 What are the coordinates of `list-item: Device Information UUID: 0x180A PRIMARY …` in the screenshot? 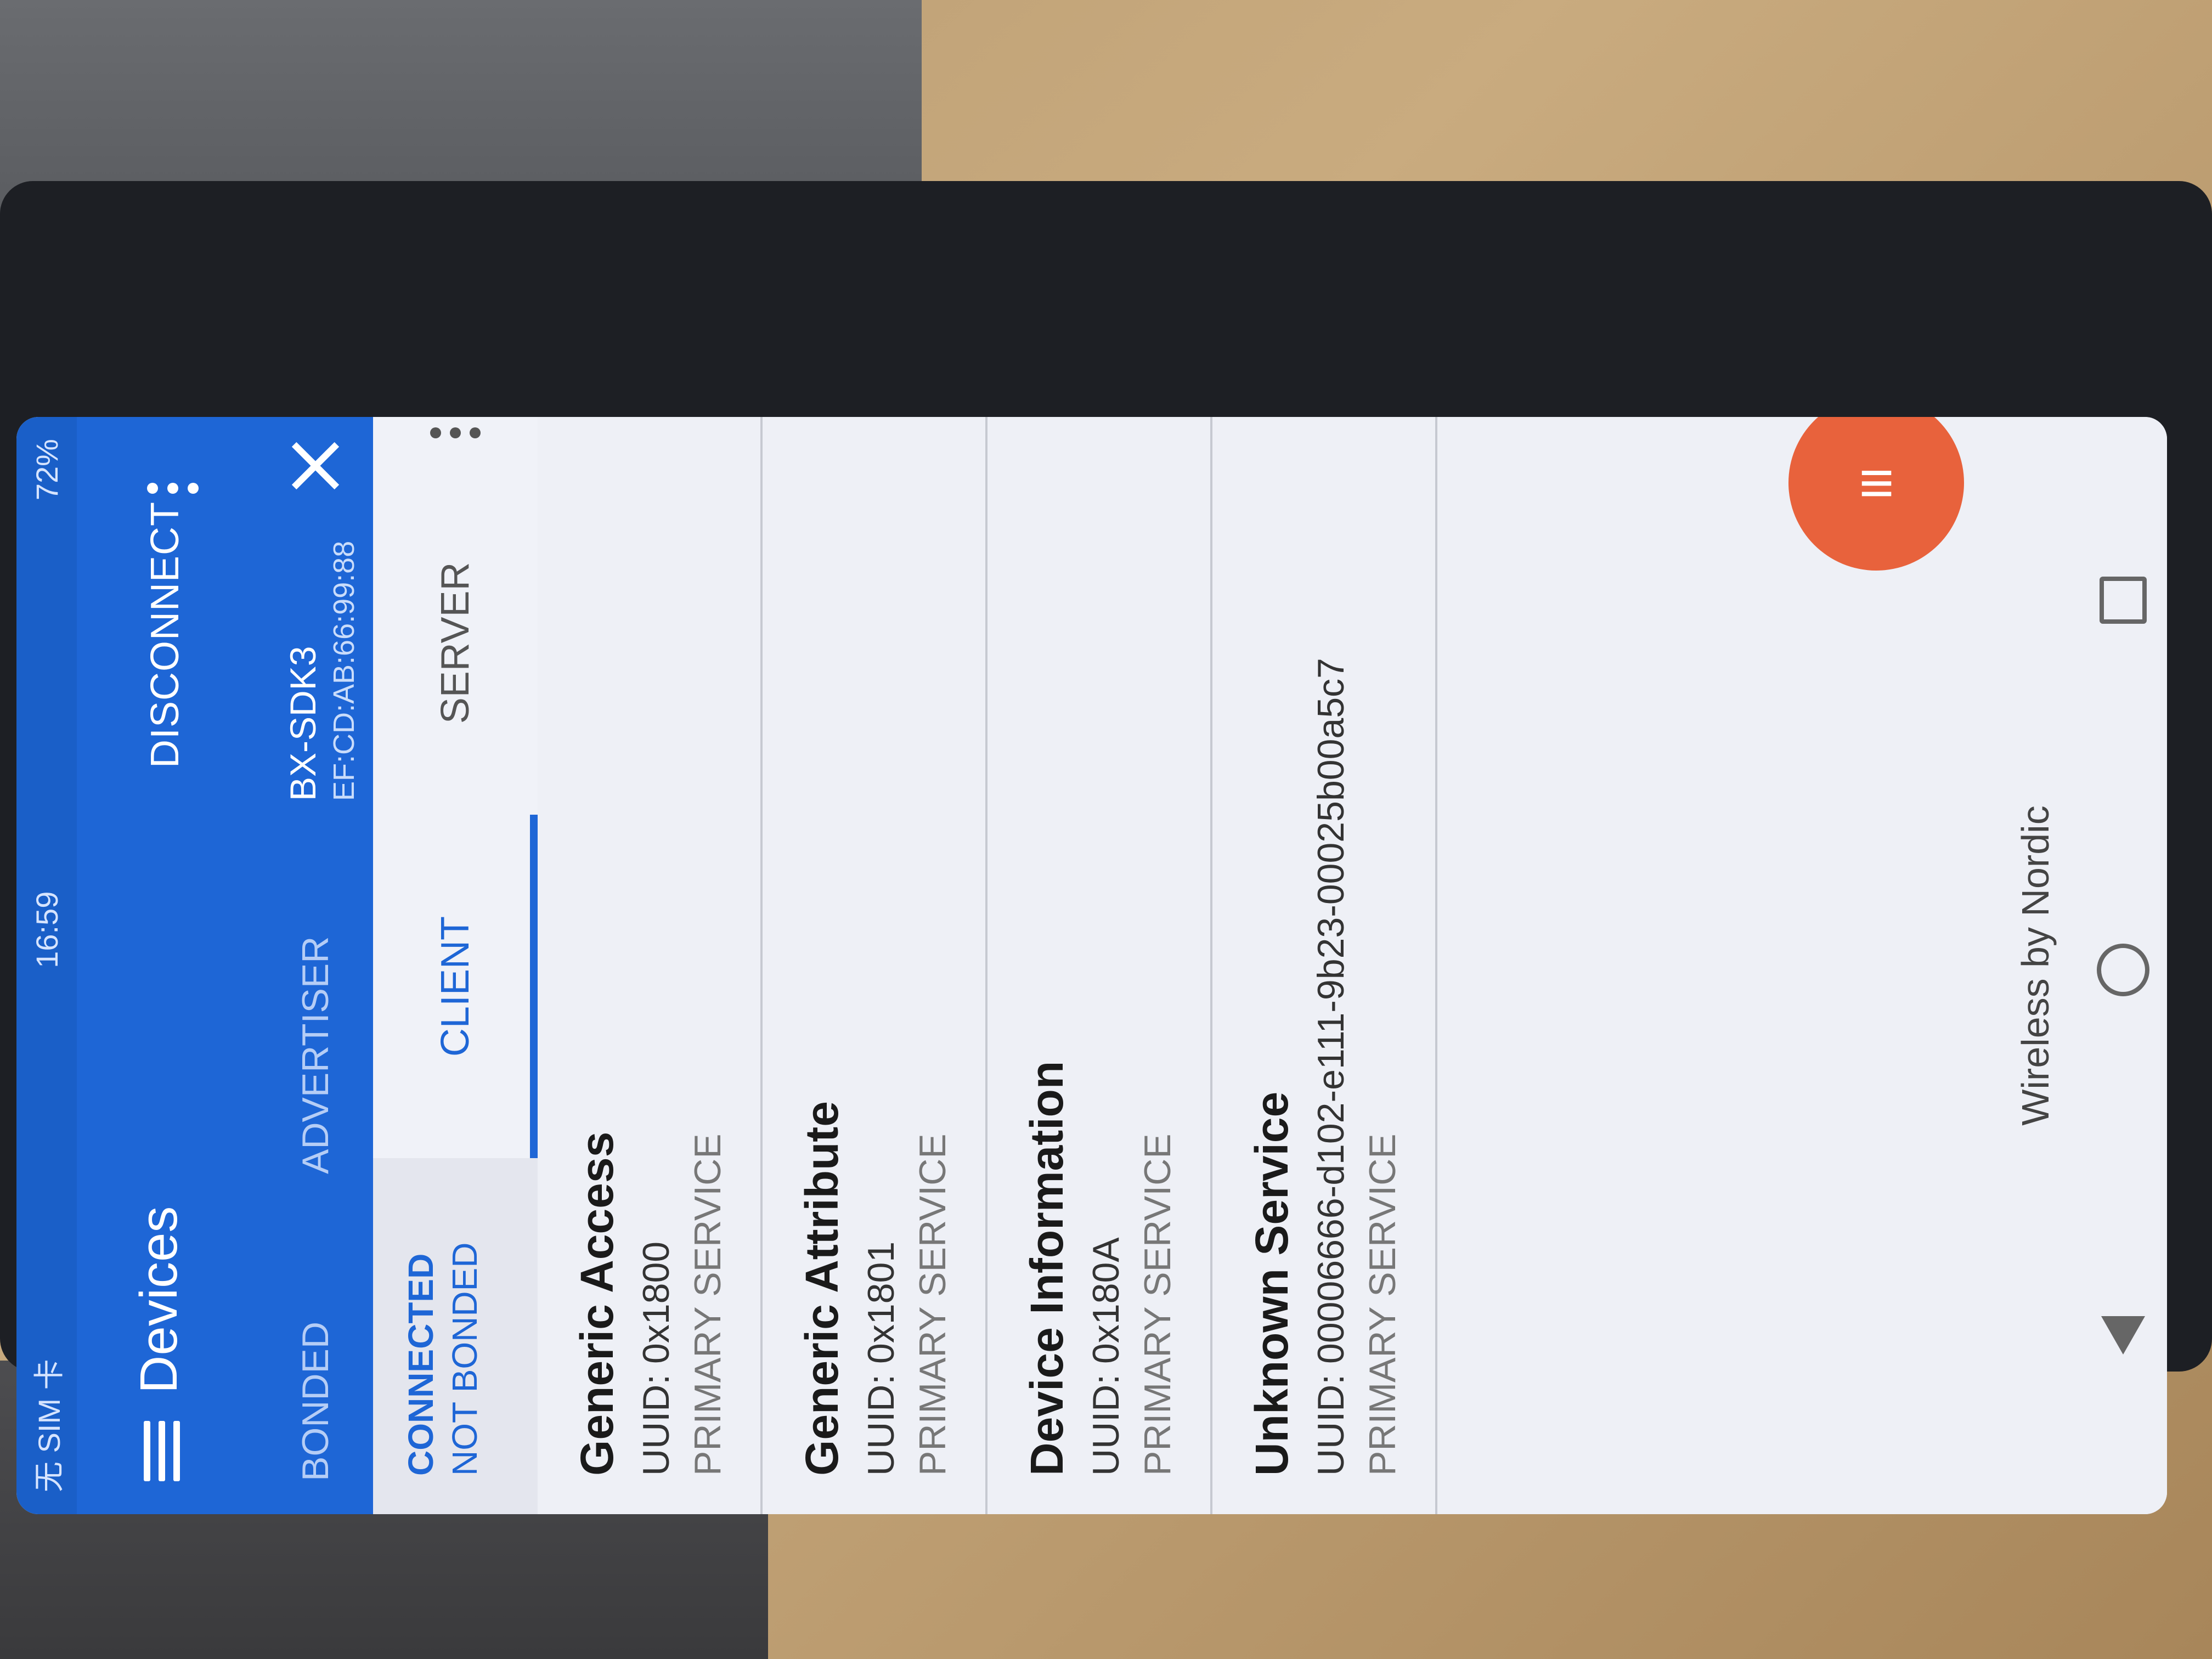 It's located at (1100, 966).